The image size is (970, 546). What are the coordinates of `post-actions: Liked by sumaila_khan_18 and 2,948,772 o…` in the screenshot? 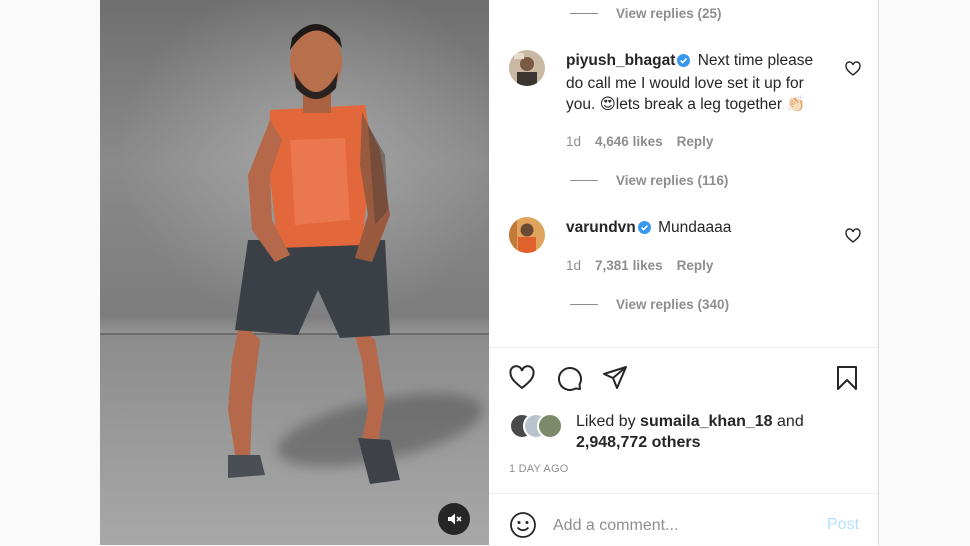 It's located at (683, 420).